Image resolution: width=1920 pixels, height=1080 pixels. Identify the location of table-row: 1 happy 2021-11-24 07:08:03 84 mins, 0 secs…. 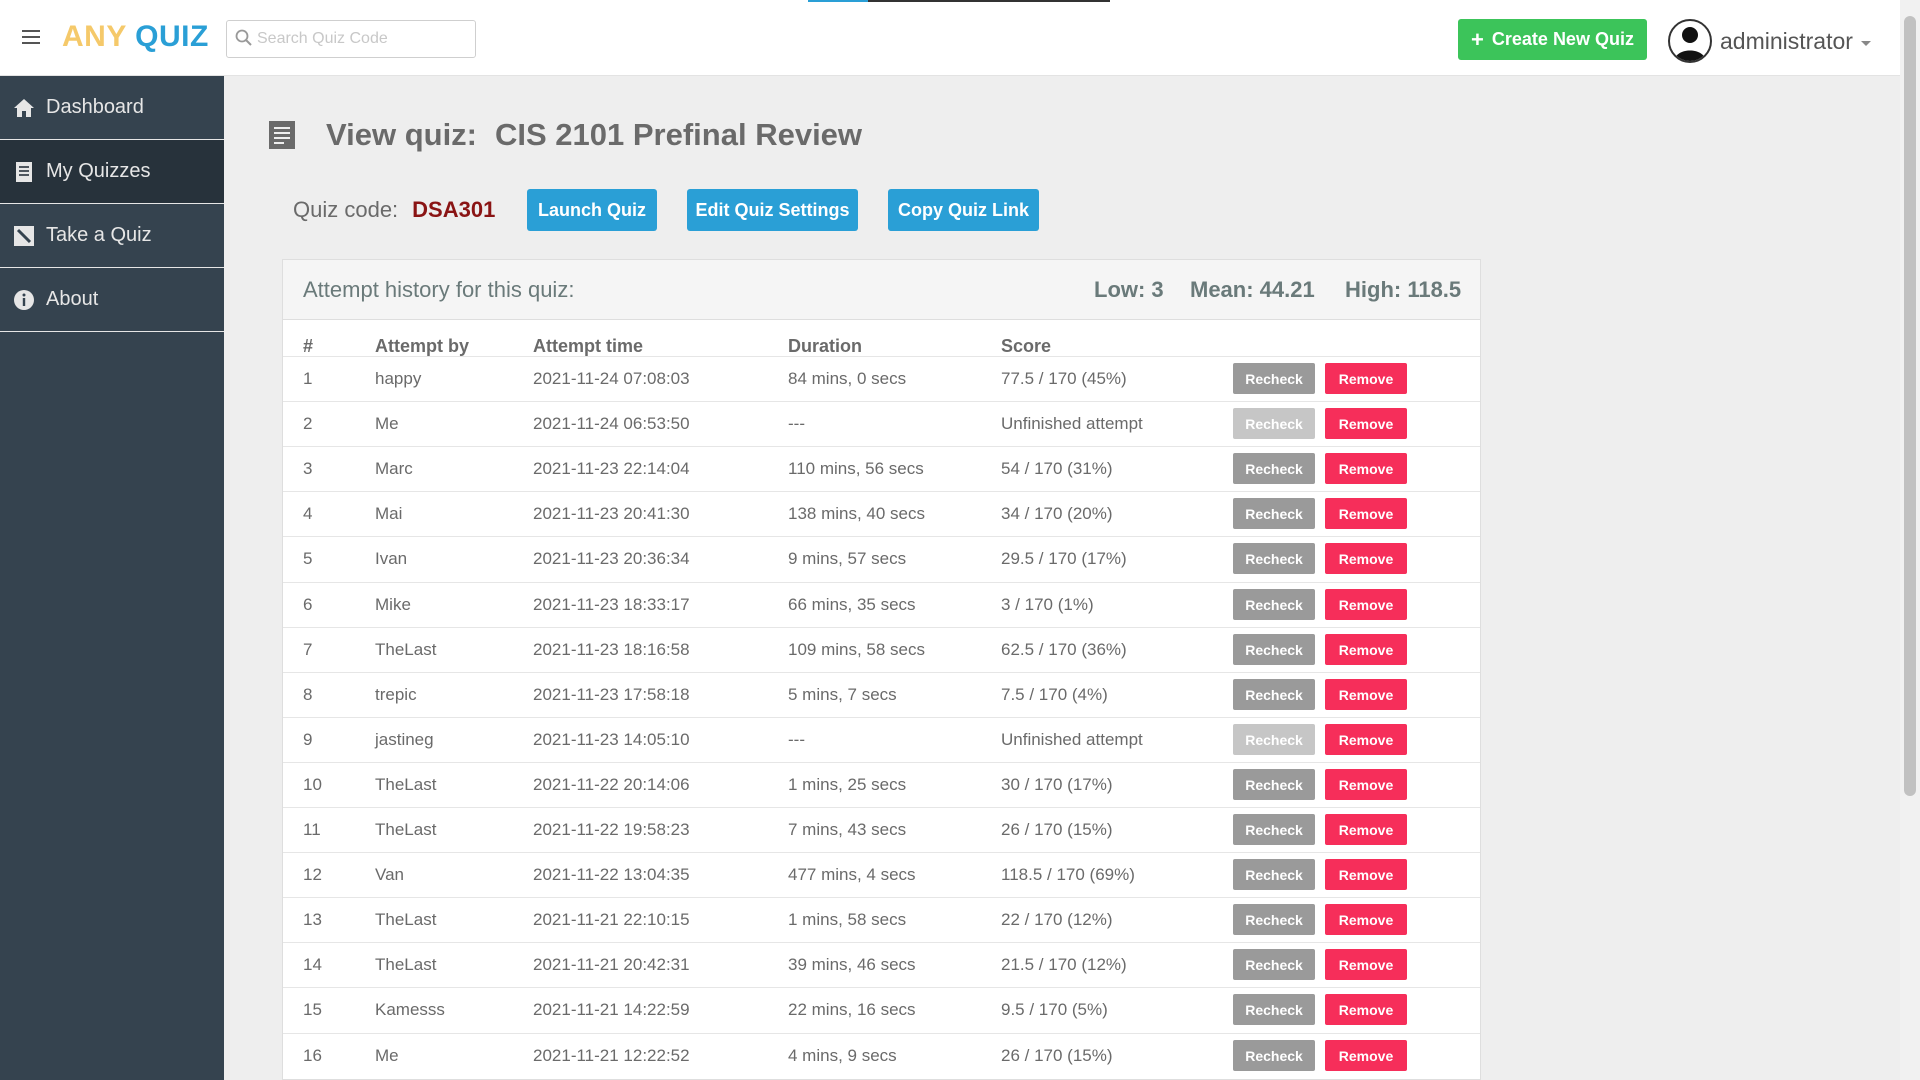
(881, 378).